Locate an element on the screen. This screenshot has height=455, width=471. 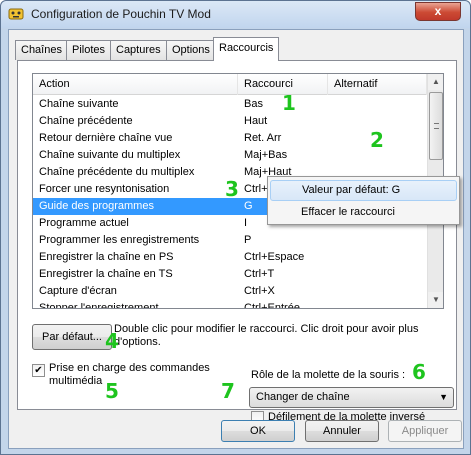
multimedia-checkbox-label: Prise en charge des commandes multimédia is located at coordinates (134, 375).